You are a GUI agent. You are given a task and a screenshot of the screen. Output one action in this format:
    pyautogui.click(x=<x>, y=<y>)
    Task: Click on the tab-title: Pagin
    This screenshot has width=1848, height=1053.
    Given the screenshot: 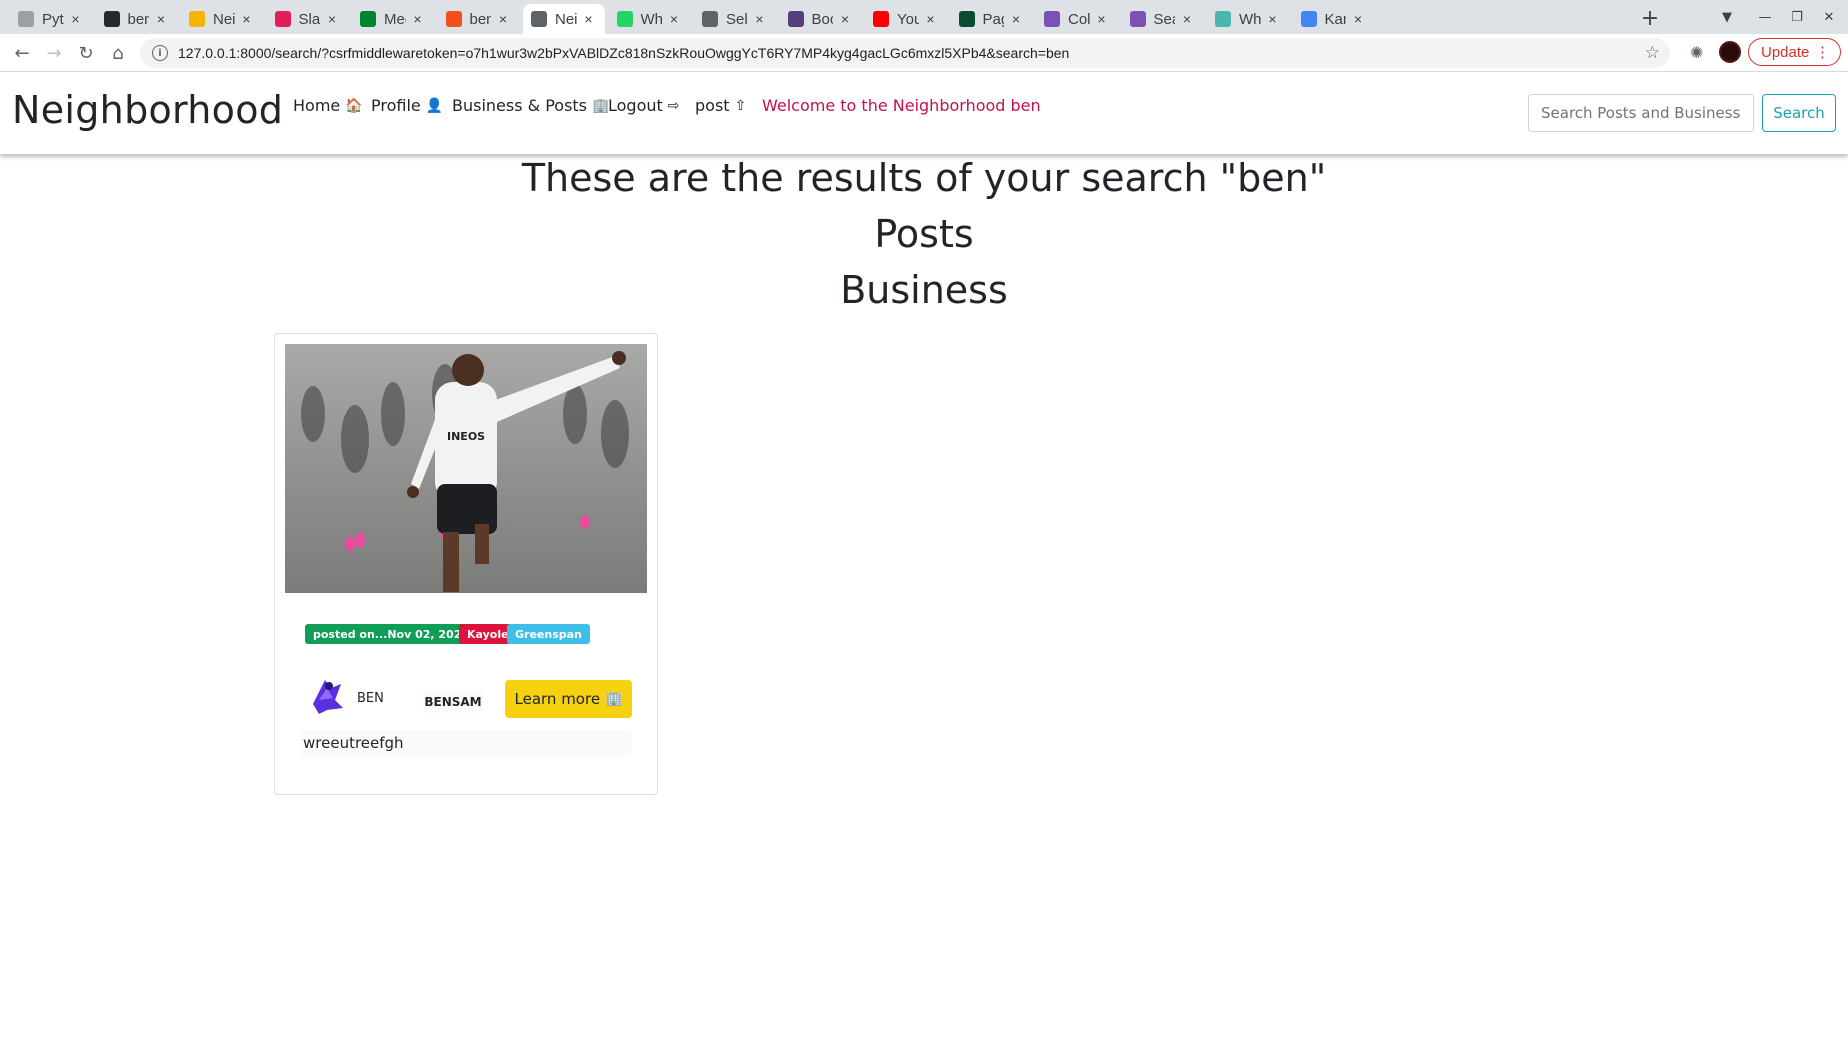 What is the action you would take?
    pyautogui.click(x=993, y=19)
    